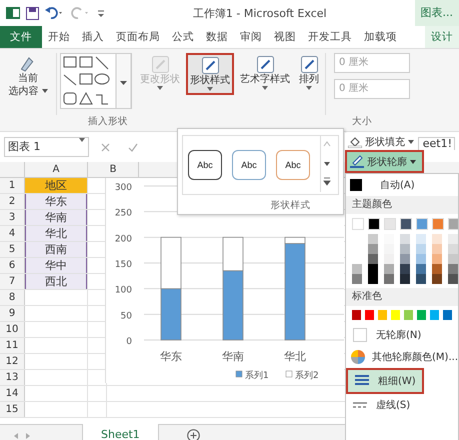  Describe the element at coordinates (385, 381) in the screenshot. I see `menu-item: 粗细(W)` at that location.